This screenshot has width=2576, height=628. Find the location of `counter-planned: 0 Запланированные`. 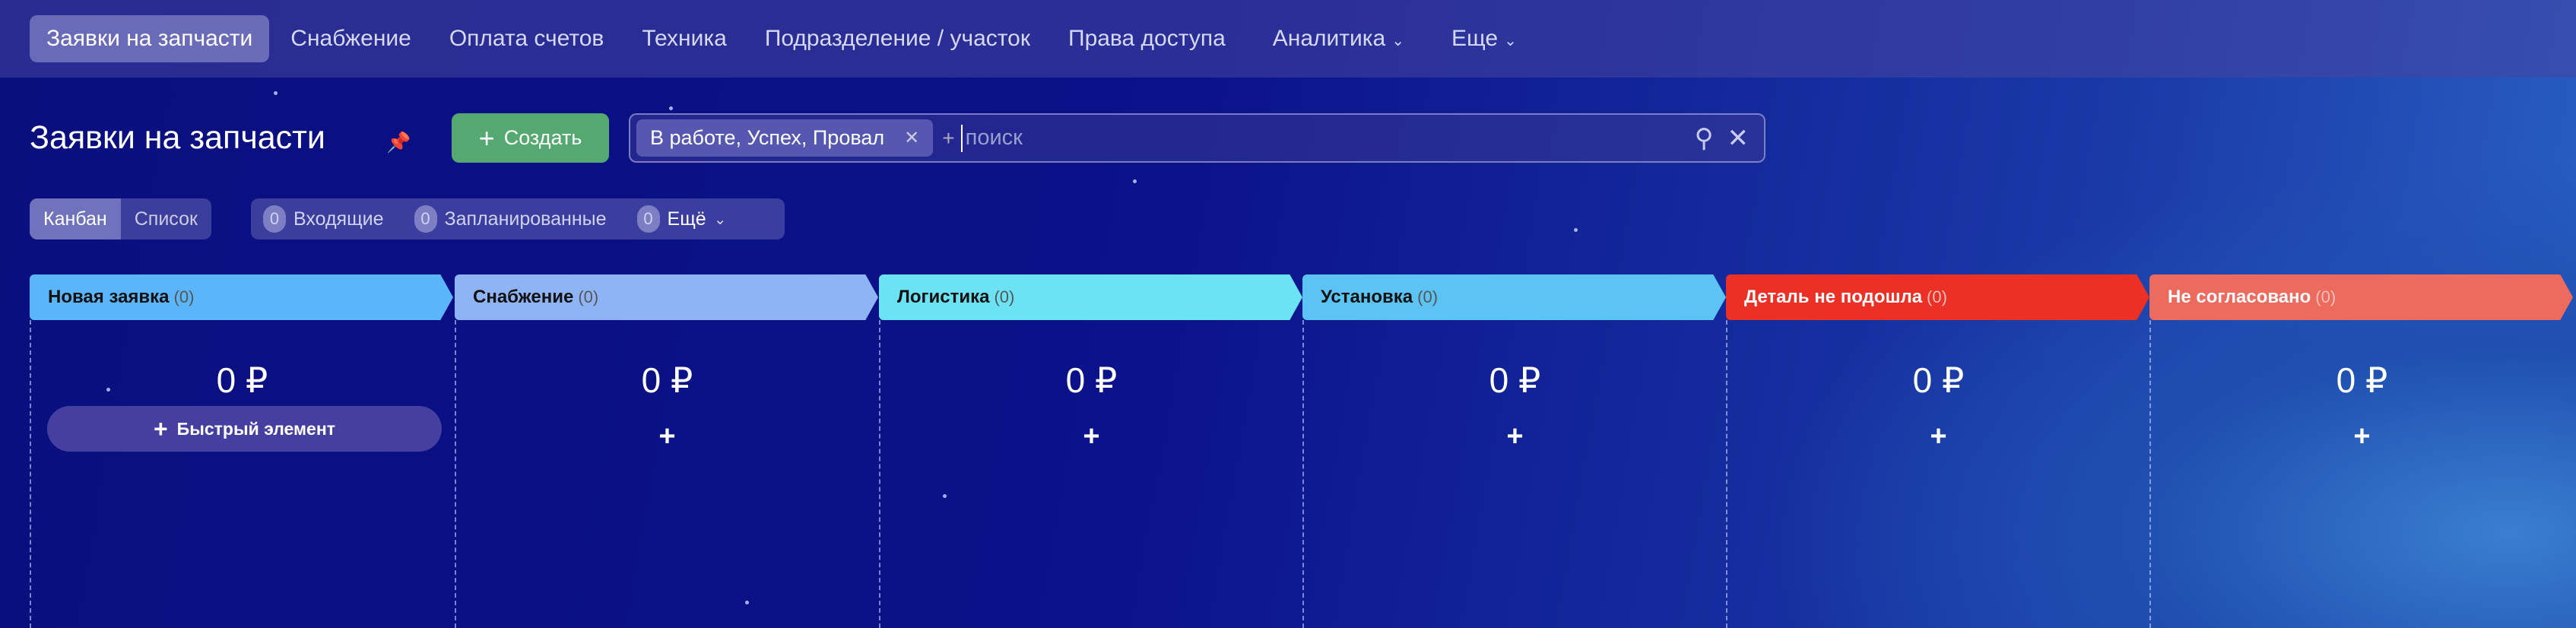

counter-planned: 0 Запланированные is located at coordinates (511, 219).